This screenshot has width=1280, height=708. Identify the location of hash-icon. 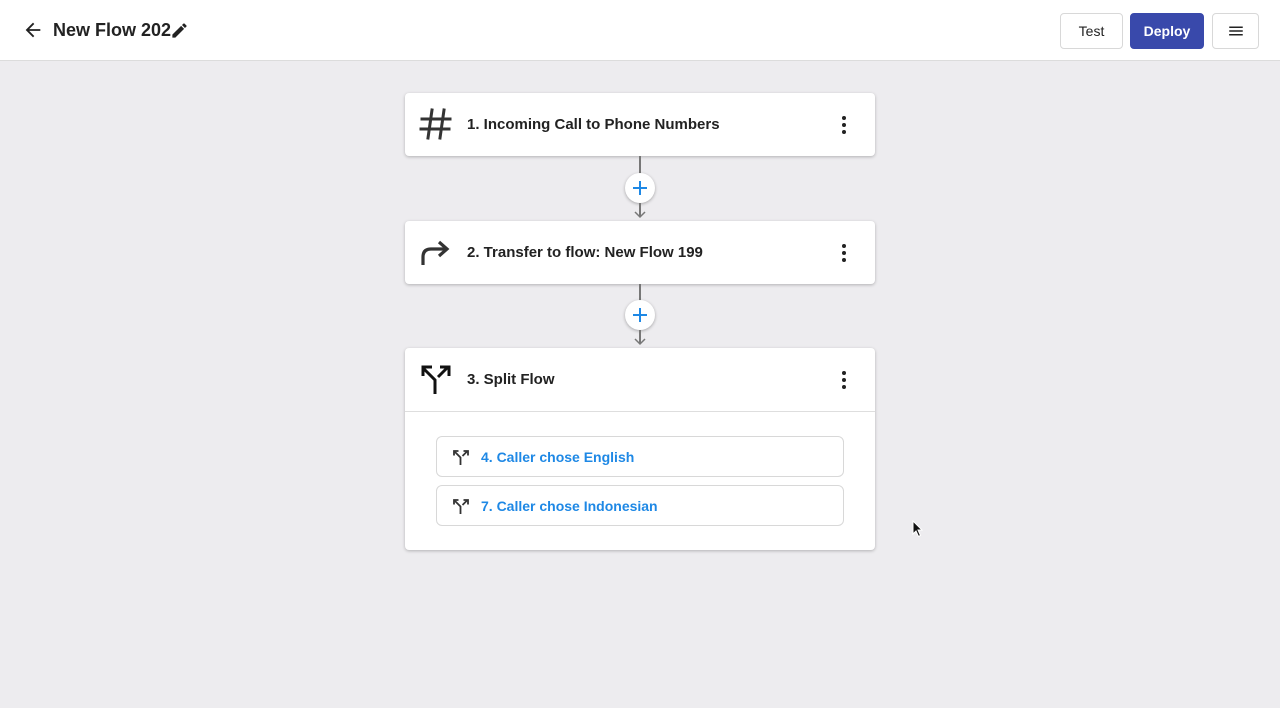
(436, 124).